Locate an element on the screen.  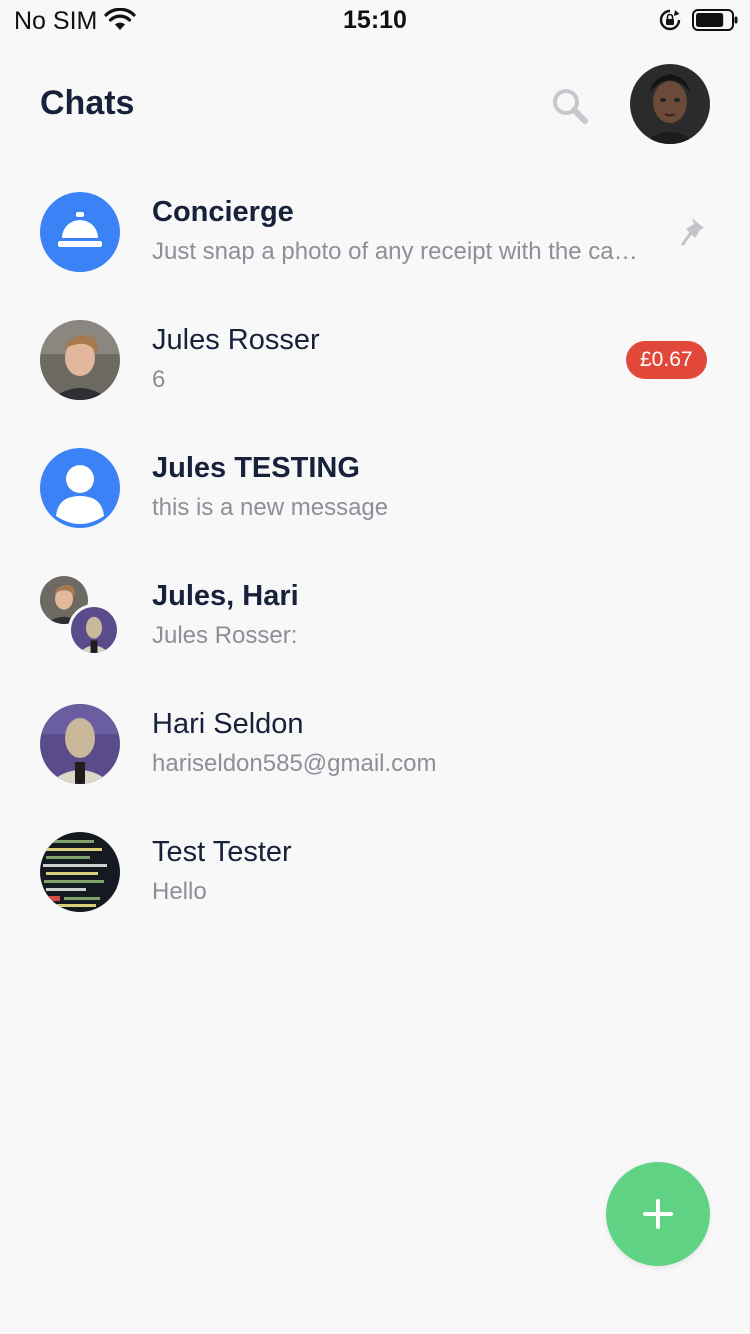
chat-row-jules-rosser: Jules Rosser 6 £0.67 is located at coordinates (375, 368).